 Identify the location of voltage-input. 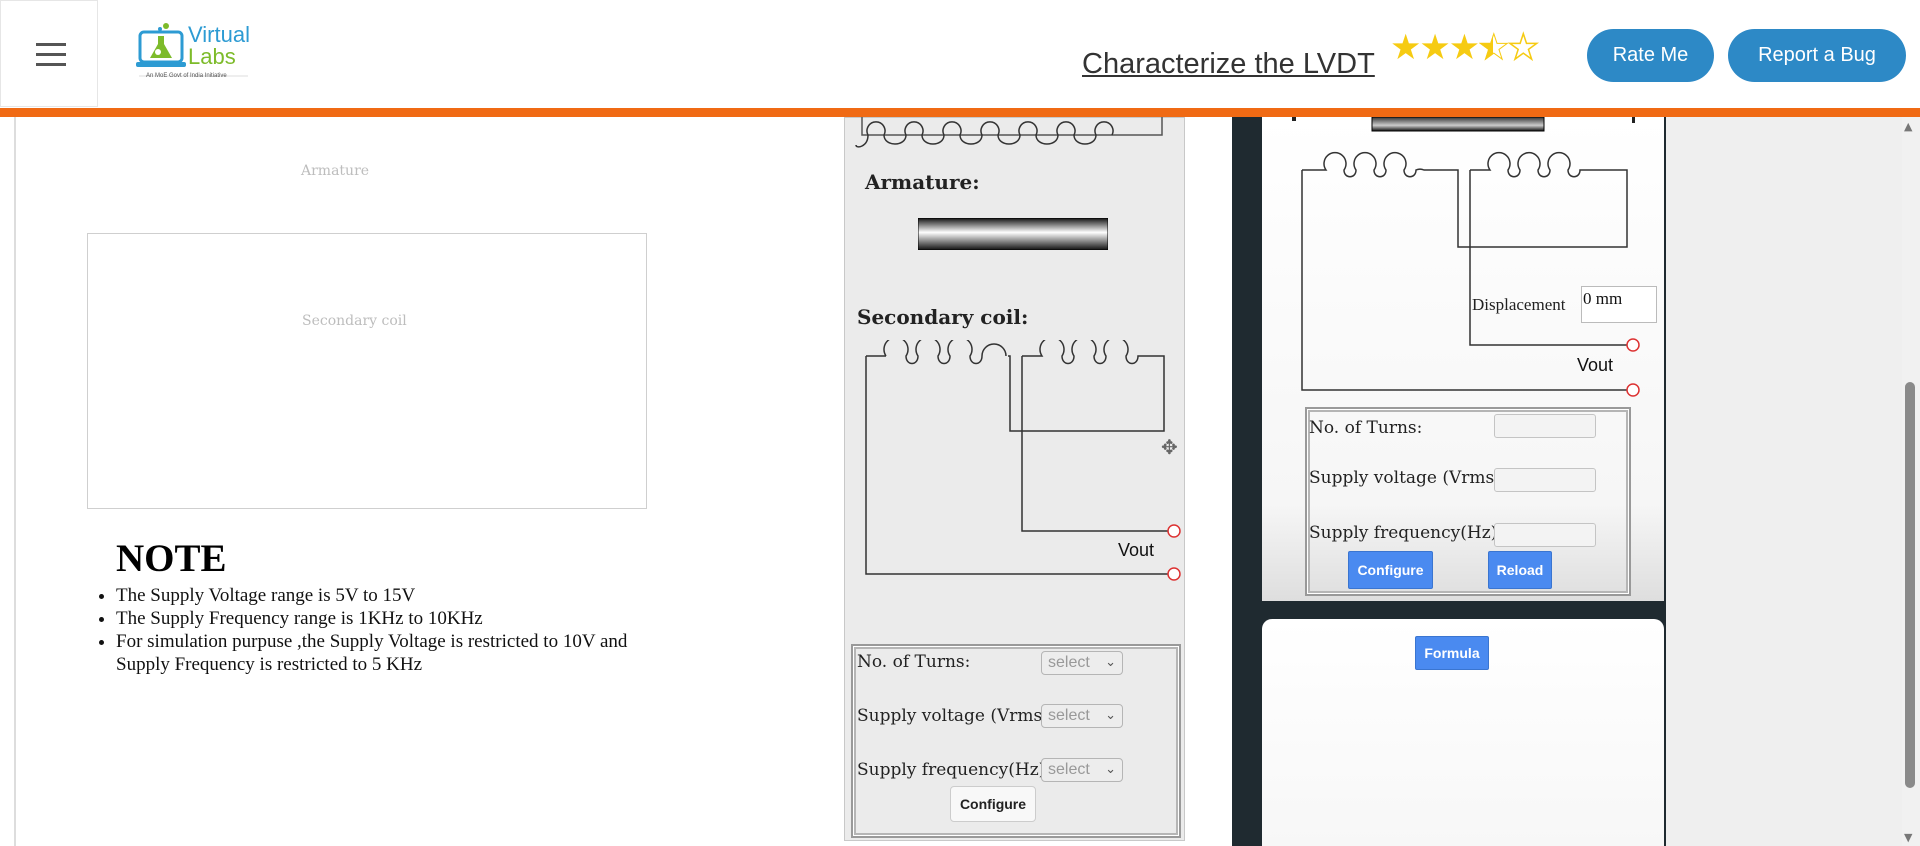
(1545, 480).